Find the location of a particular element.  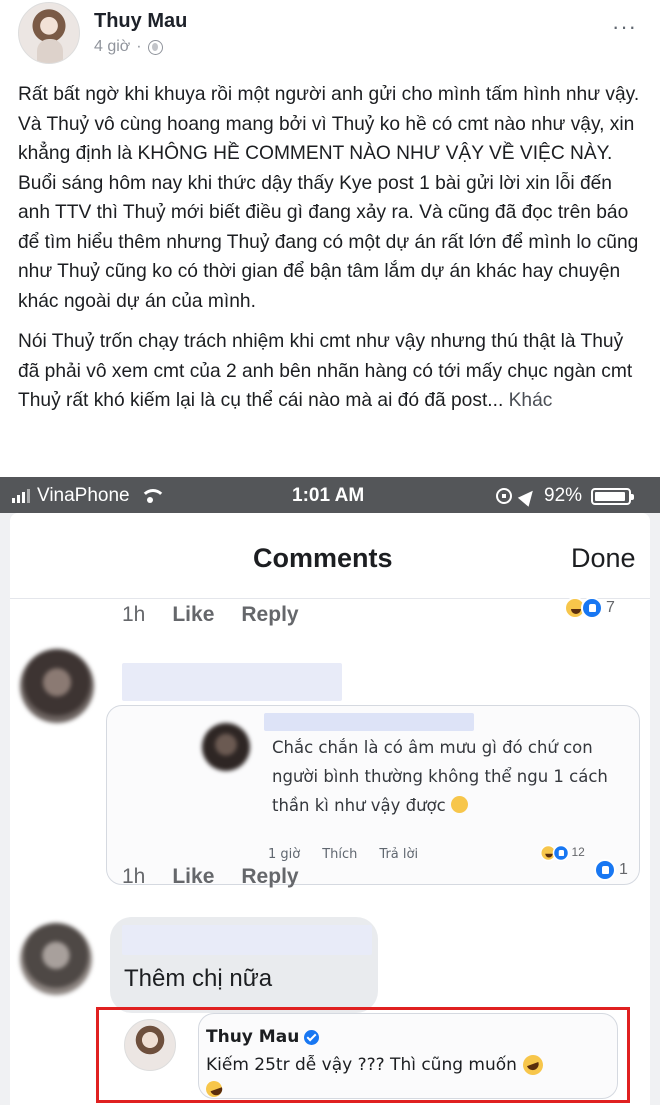

post-meta: 4 giờ · is located at coordinates (128, 47).